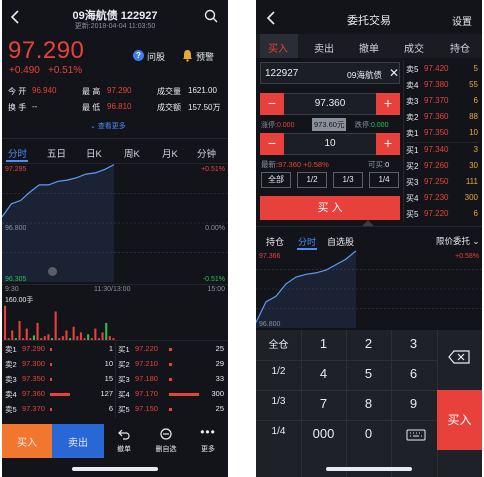 The image size is (484, 477). Describe the element at coordinates (166, 441) in the screenshot. I see `remove-watchlist-button: 删自选` at that location.